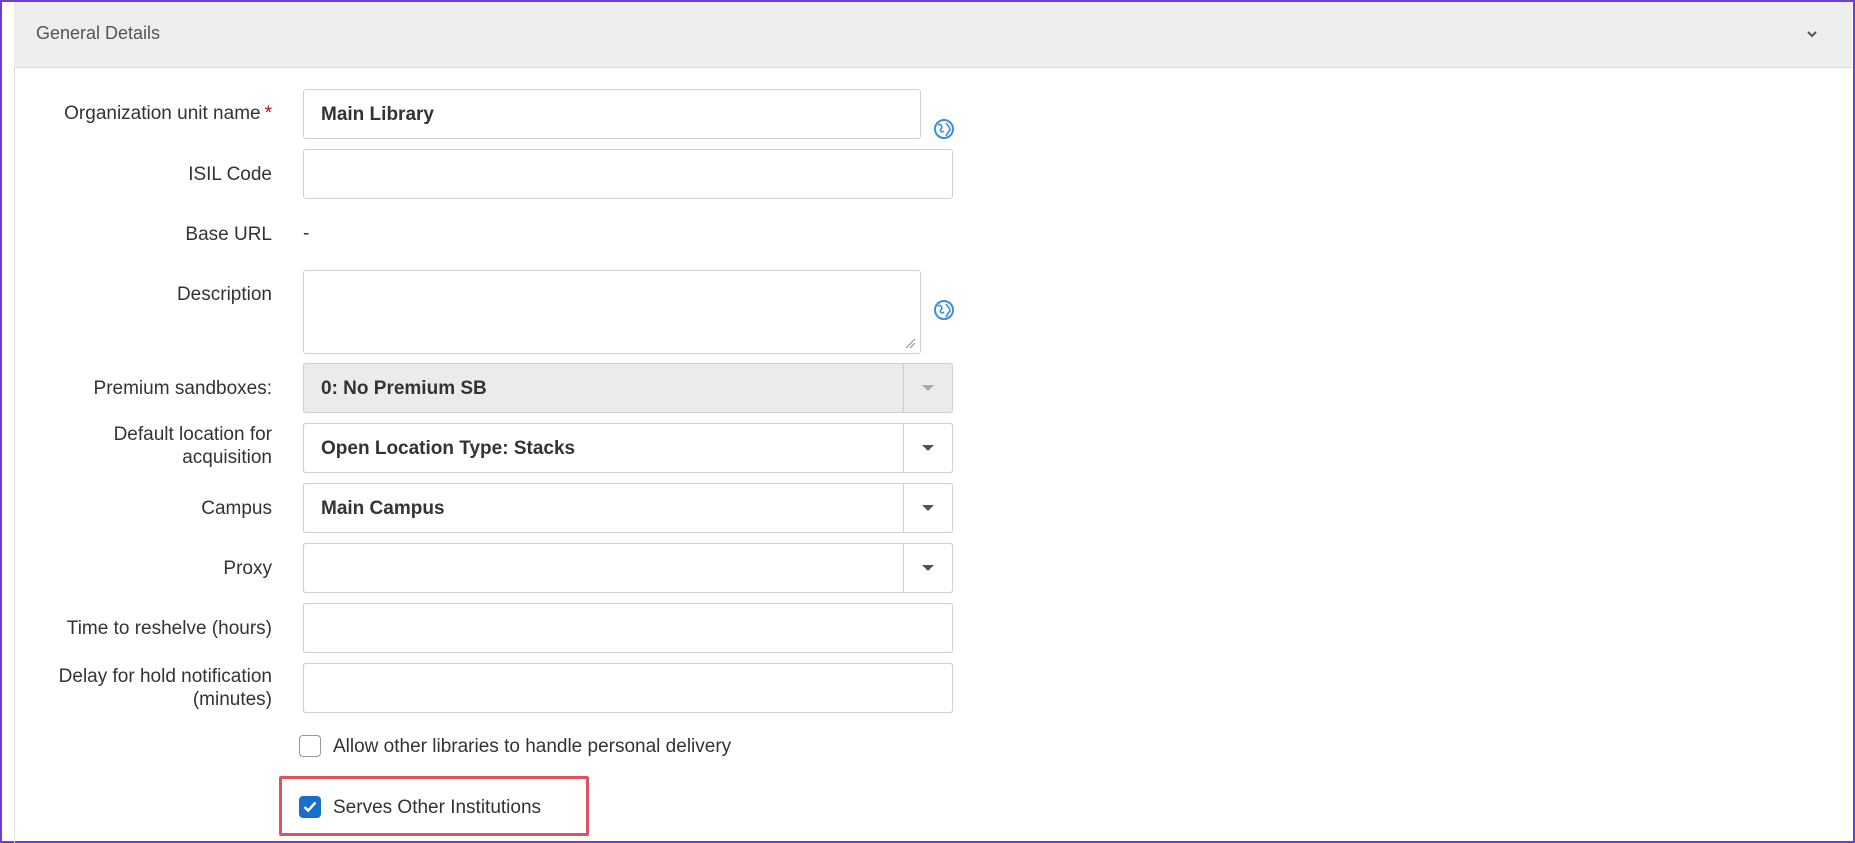 The image size is (1855, 843). I want to click on section-title: General Details, so click(98, 33).